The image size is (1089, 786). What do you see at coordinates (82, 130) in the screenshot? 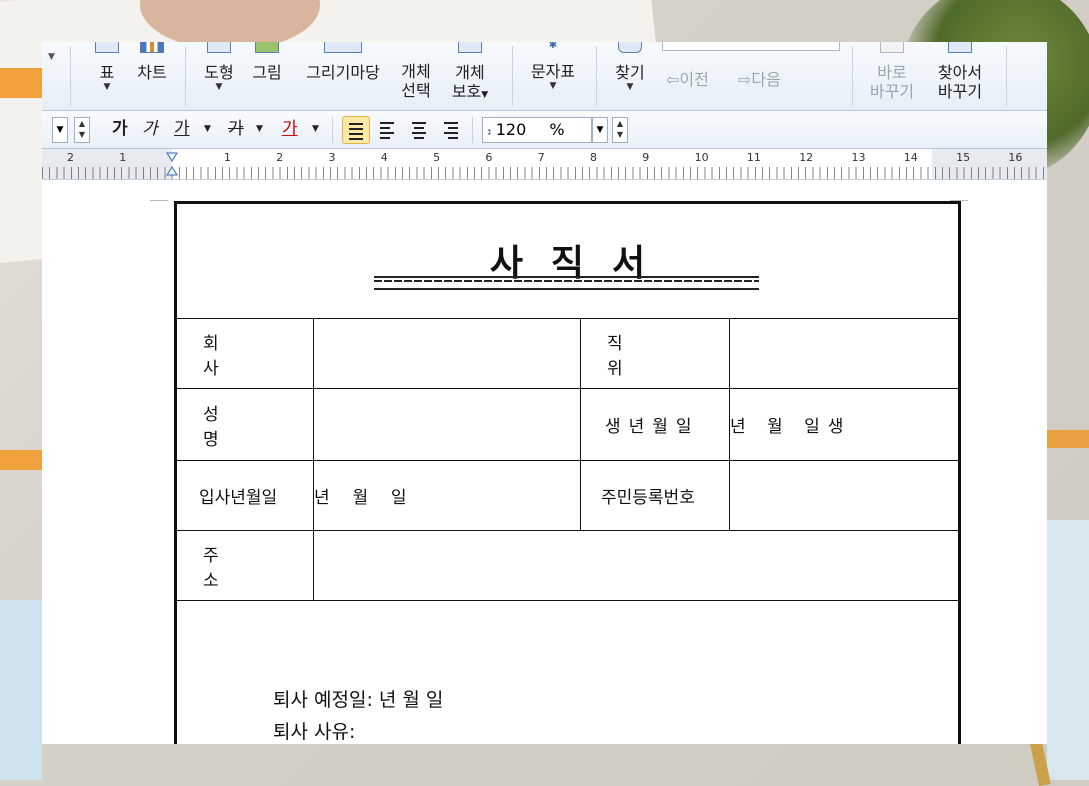
I see `font-size-spinner: ▲ ▼` at bounding box center [82, 130].